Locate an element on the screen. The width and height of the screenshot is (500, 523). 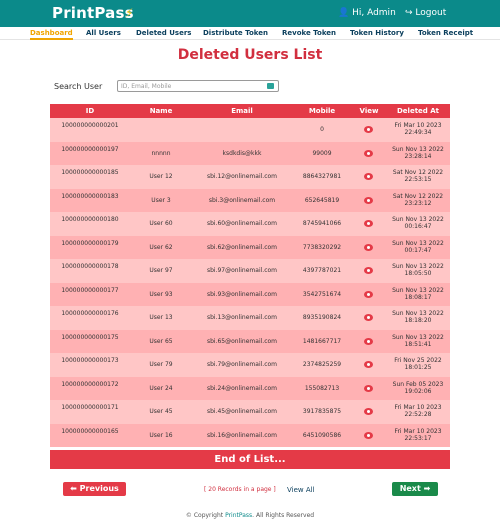
logout-button: ↪ Logout is located at coordinates (425, 13).